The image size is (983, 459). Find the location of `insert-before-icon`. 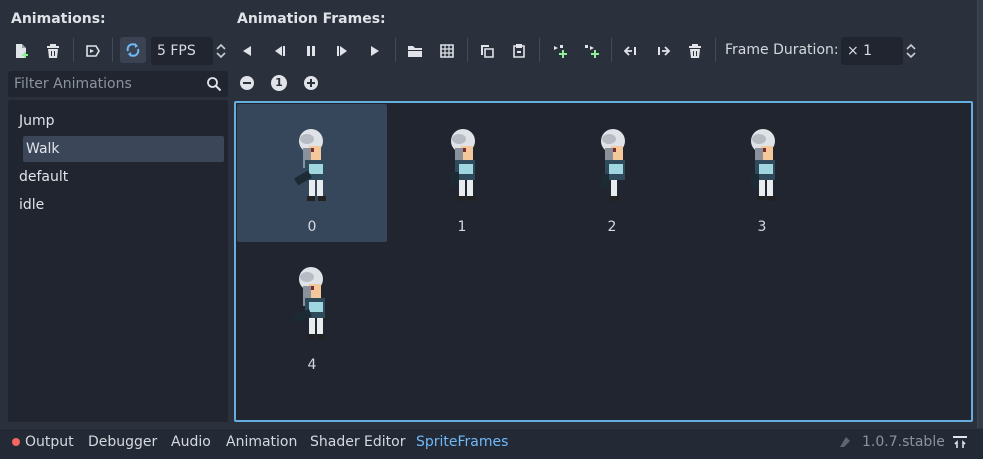

insert-before-icon is located at coordinates (560, 51).